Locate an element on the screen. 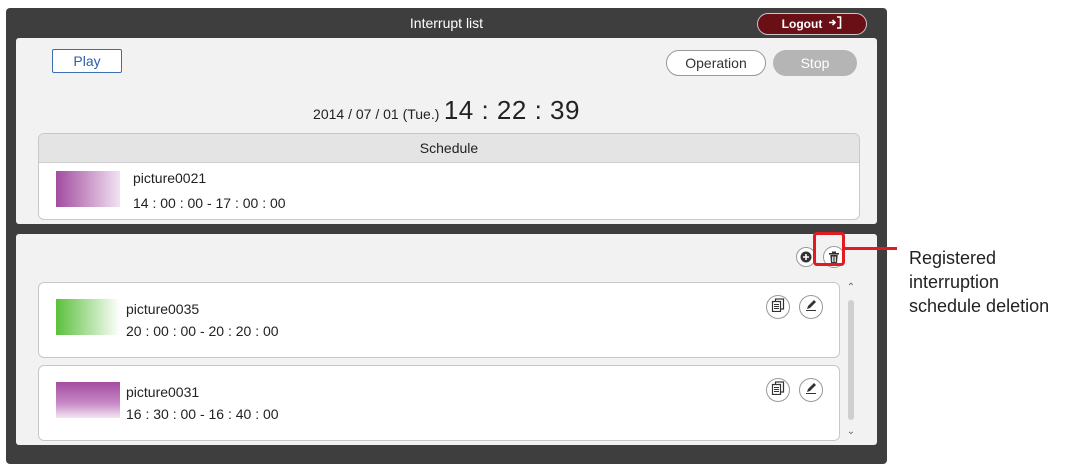  current-datetime: 2014 / 07 / 01 (Tue.) 14 : 22 : 39 is located at coordinates (446, 110).